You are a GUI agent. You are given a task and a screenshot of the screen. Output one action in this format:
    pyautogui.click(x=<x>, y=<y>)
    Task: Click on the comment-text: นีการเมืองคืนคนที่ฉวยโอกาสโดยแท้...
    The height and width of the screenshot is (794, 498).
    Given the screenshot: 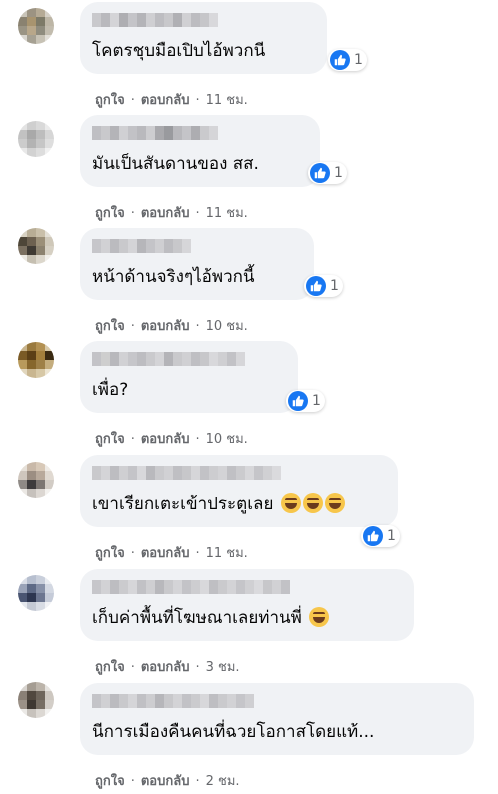 What is the action you would take?
    pyautogui.click(x=233, y=732)
    